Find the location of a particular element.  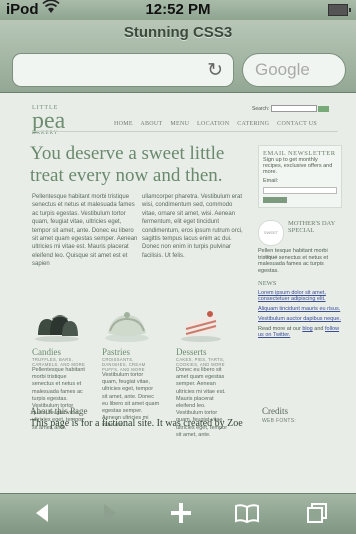

divider is located at coordinates (185, 131).